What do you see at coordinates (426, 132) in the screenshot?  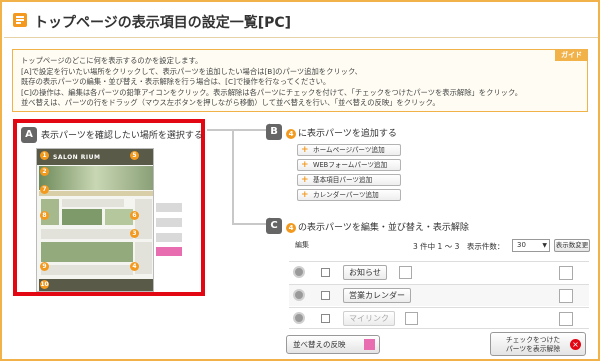 I see `section-b-header: B 4 に表示パーツを追加する` at bounding box center [426, 132].